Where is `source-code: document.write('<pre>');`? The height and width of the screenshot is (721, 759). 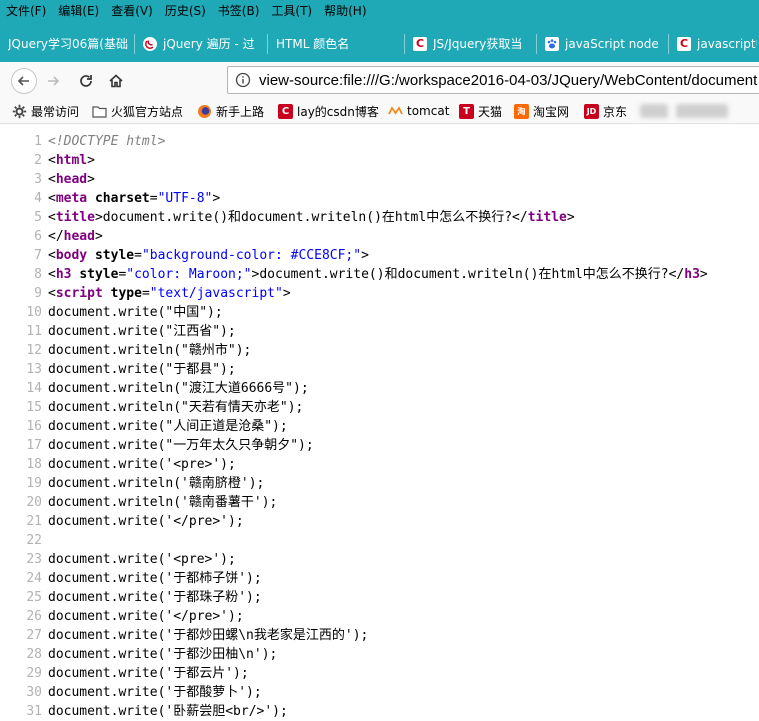
source-code: document.write('<pre>'); is located at coordinates (142, 464).